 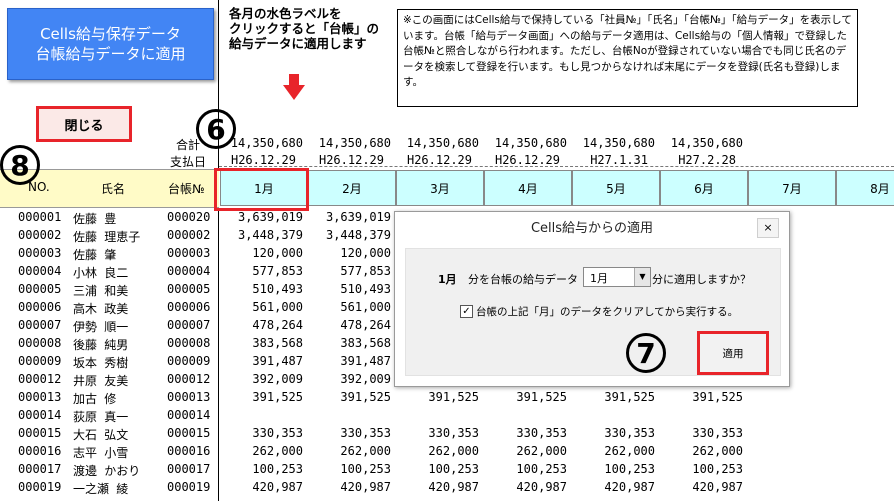 I want to click on row-ledger: 000014, so click(x=189, y=415).